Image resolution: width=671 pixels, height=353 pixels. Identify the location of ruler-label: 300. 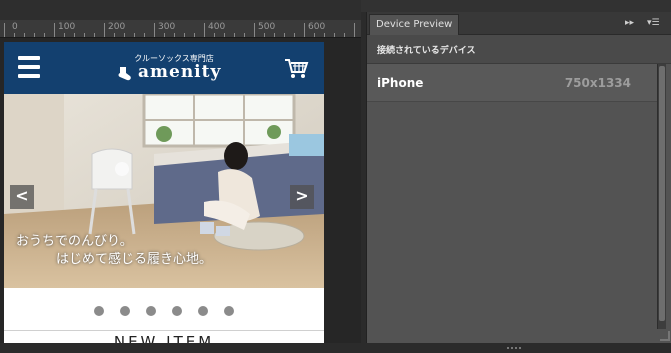
(167, 27).